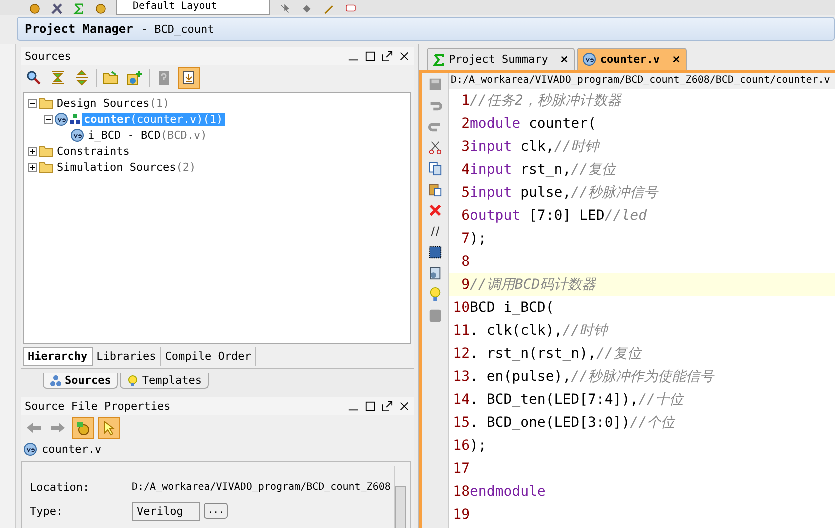  What do you see at coordinates (439, 60) in the screenshot?
I see `sigma-icon` at bounding box center [439, 60].